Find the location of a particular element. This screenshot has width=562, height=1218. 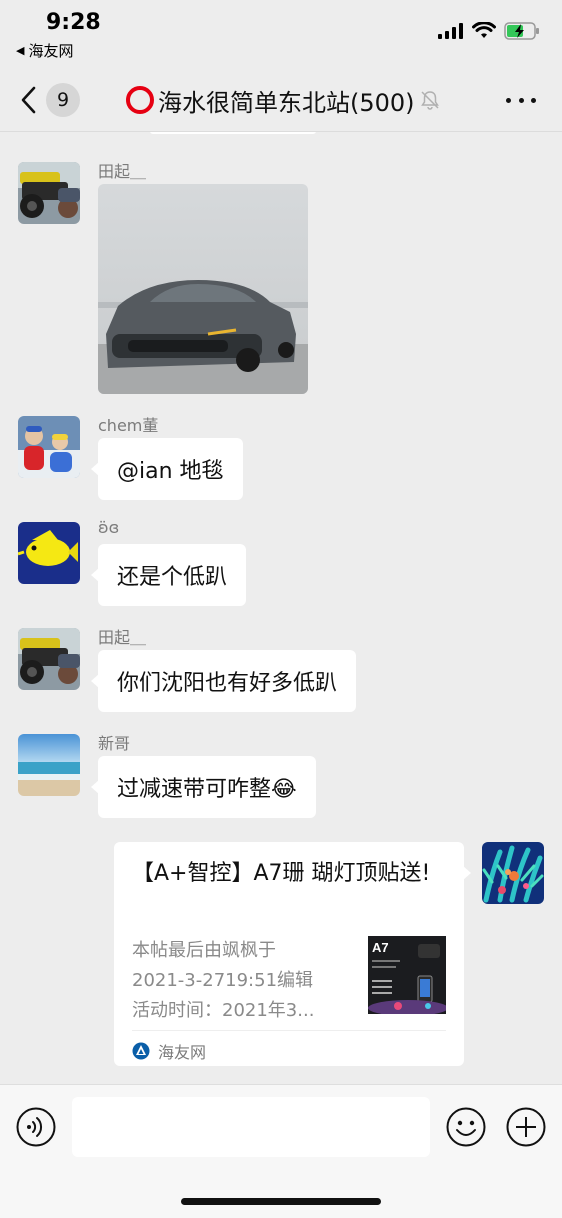

message-item: 田起＿ 你们沈阳也有好多低趴 is located at coordinates (278, 673).